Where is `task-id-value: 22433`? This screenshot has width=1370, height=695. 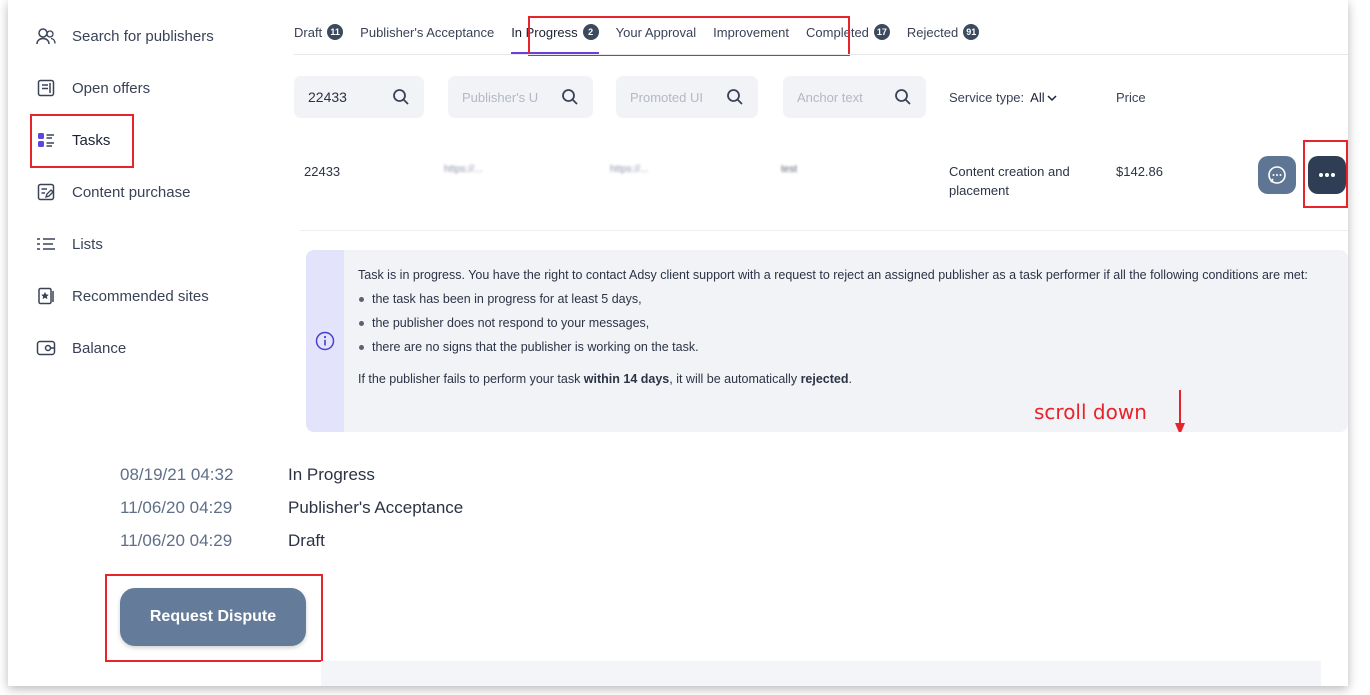 task-id-value: 22433 is located at coordinates (327, 97).